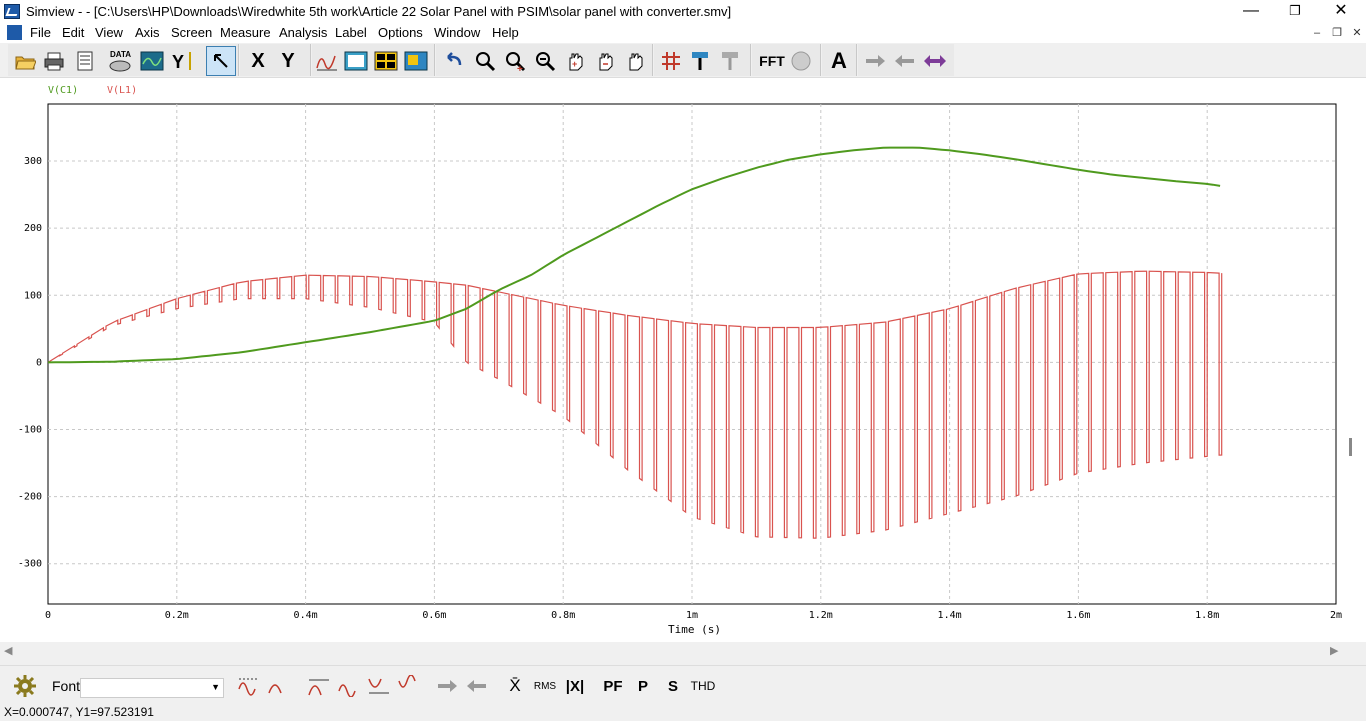  I want to click on print-icon, so click(54, 61).